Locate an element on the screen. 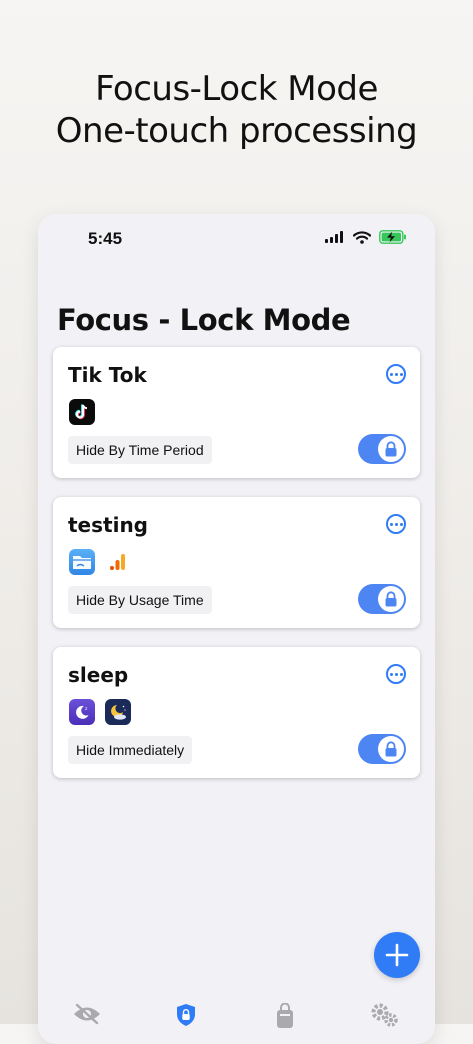  tab-lock-mode is located at coordinates (186, 1017).